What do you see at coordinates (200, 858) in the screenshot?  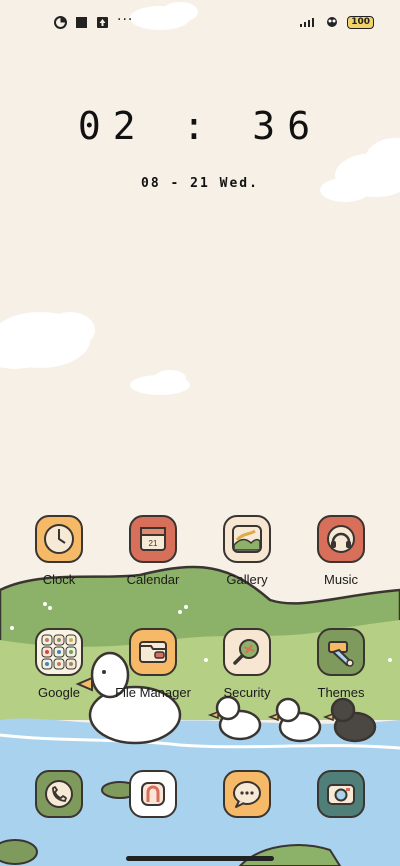 I see `home-indicator` at bounding box center [200, 858].